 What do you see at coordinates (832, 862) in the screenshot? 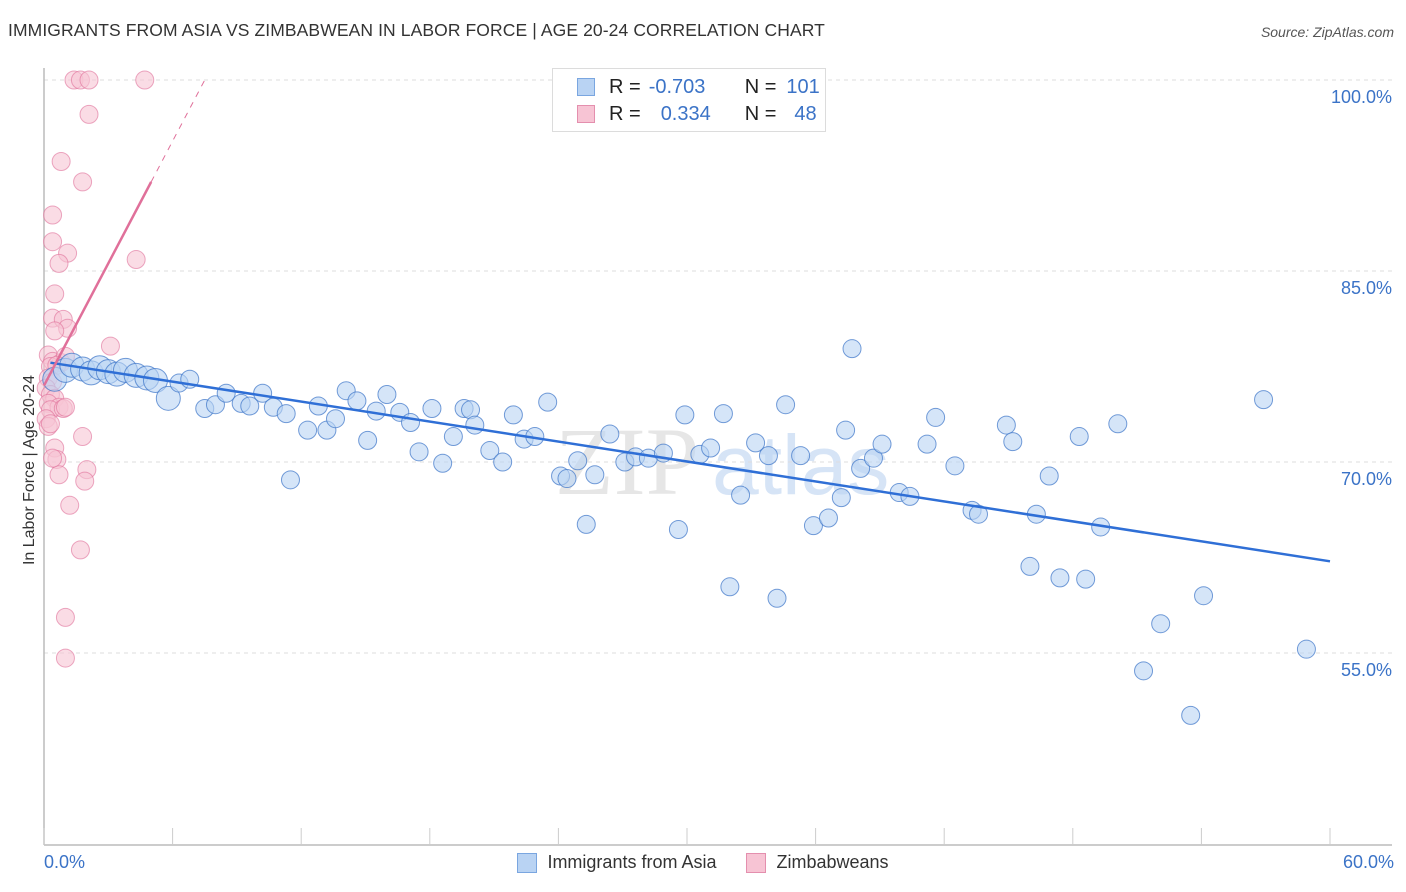
I see `legend-label: Zimbabweans` at bounding box center [832, 862].